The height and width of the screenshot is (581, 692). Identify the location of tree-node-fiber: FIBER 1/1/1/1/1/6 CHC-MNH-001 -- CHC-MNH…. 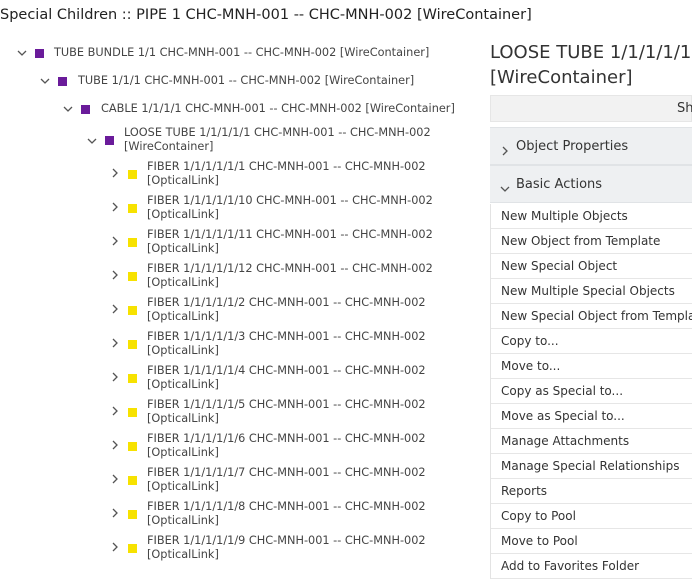
(288, 446).